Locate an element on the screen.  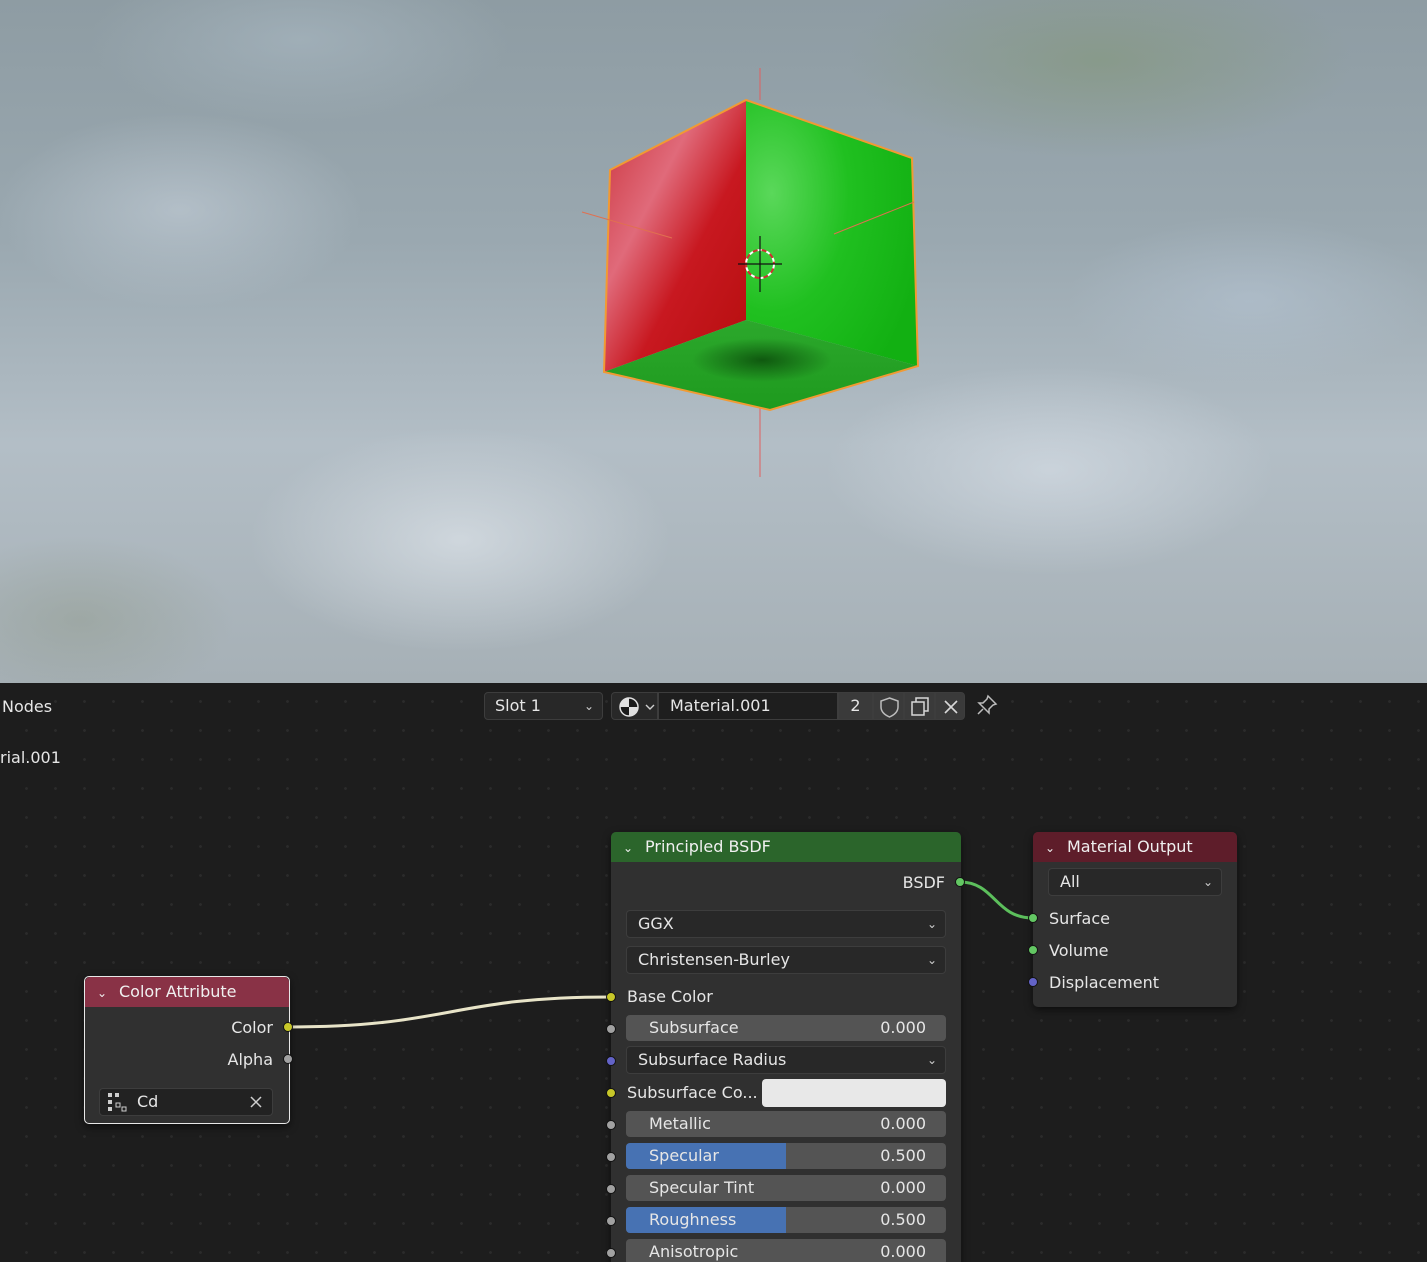
material-user-count: 2 is located at coordinates (855, 706).